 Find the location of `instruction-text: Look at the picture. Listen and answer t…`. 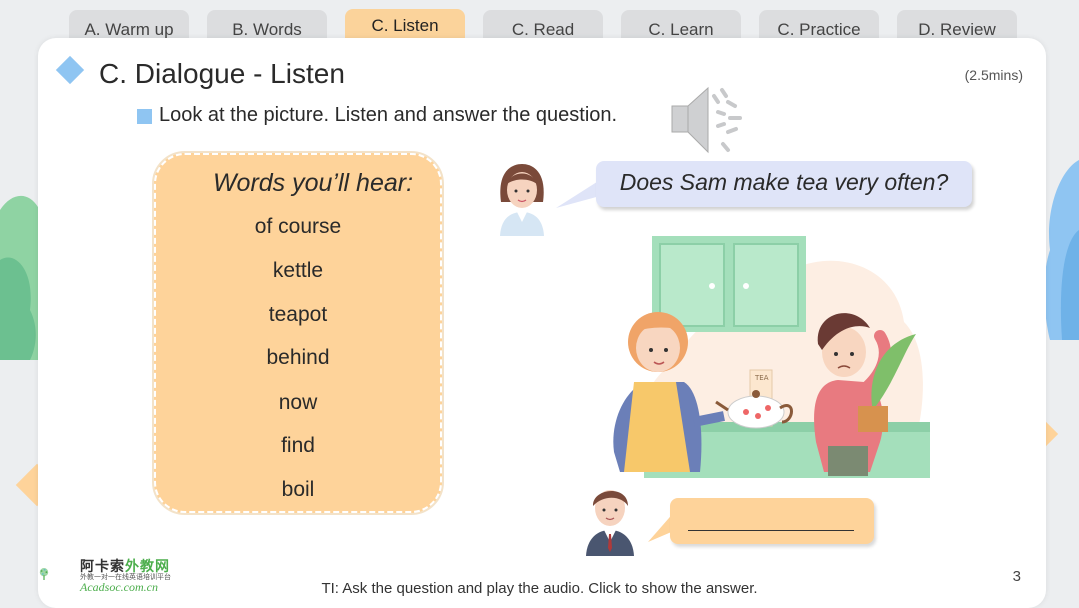

instruction-text: Look at the picture. Listen and answer t… is located at coordinates (388, 115).